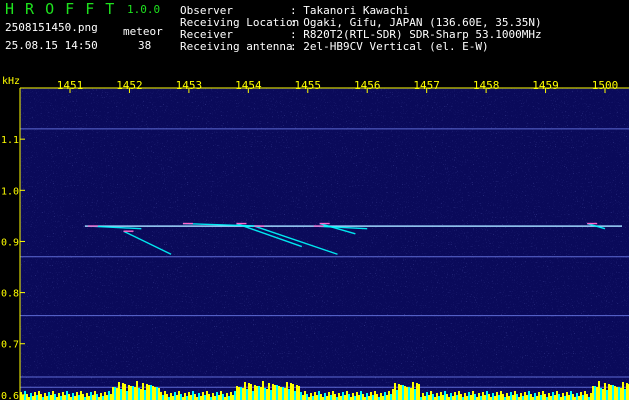 This screenshot has width=629, height=400. Describe the element at coordinates (545, 85) in the screenshot. I see `x-tick-label: 1459` at that location.